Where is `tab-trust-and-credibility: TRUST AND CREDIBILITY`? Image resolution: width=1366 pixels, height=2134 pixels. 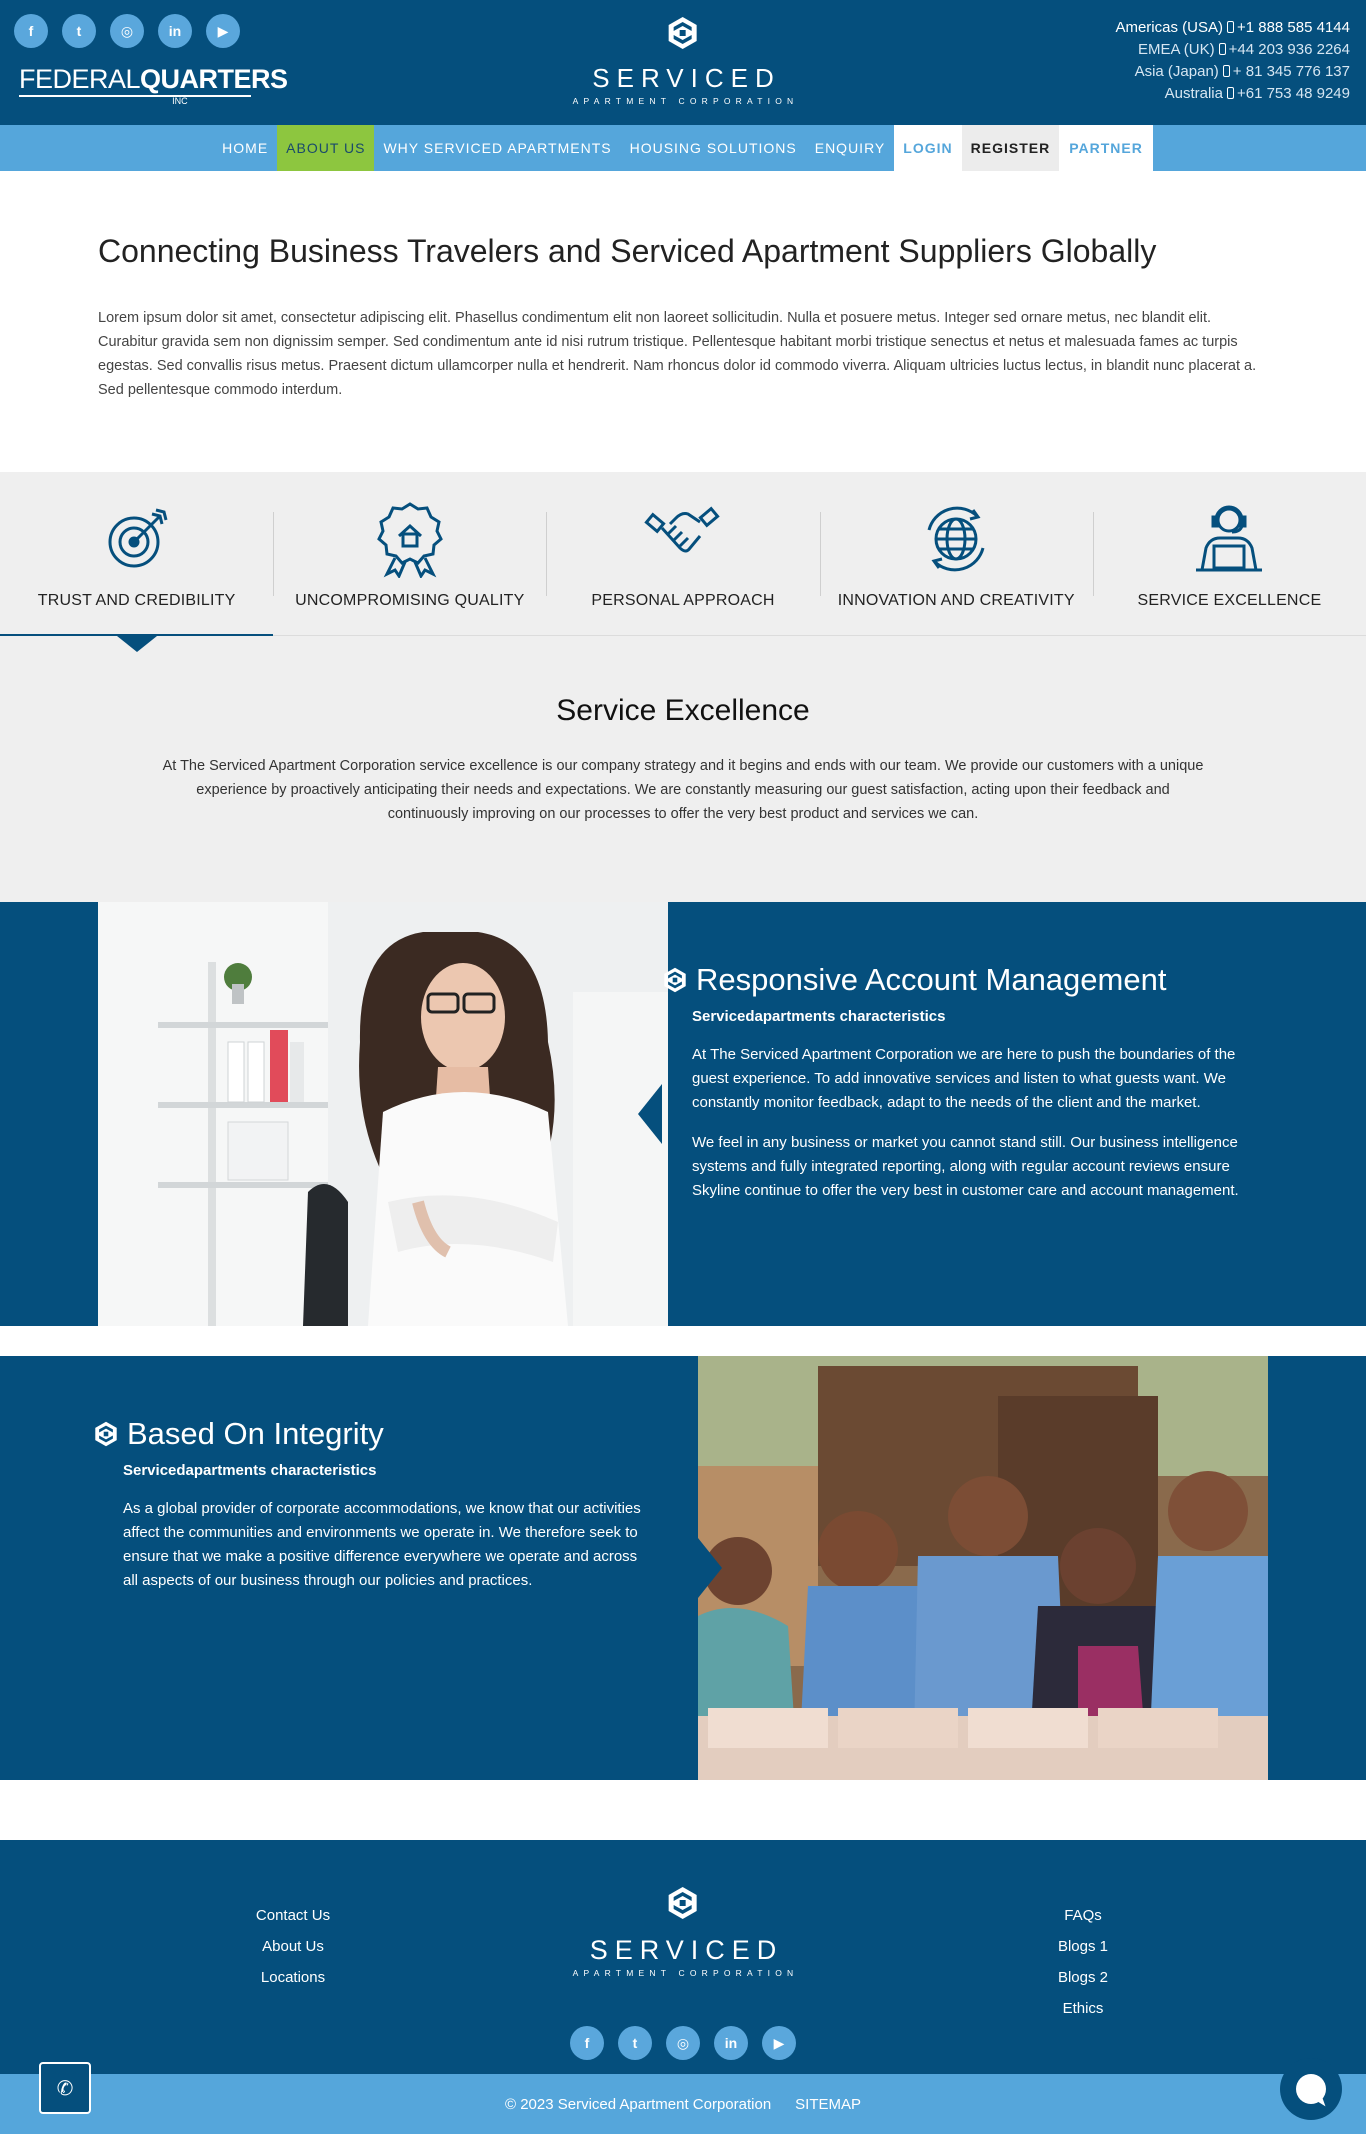
tab-trust-and-credibility: TRUST AND CREDIBILITY is located at coordinates (137, 562).